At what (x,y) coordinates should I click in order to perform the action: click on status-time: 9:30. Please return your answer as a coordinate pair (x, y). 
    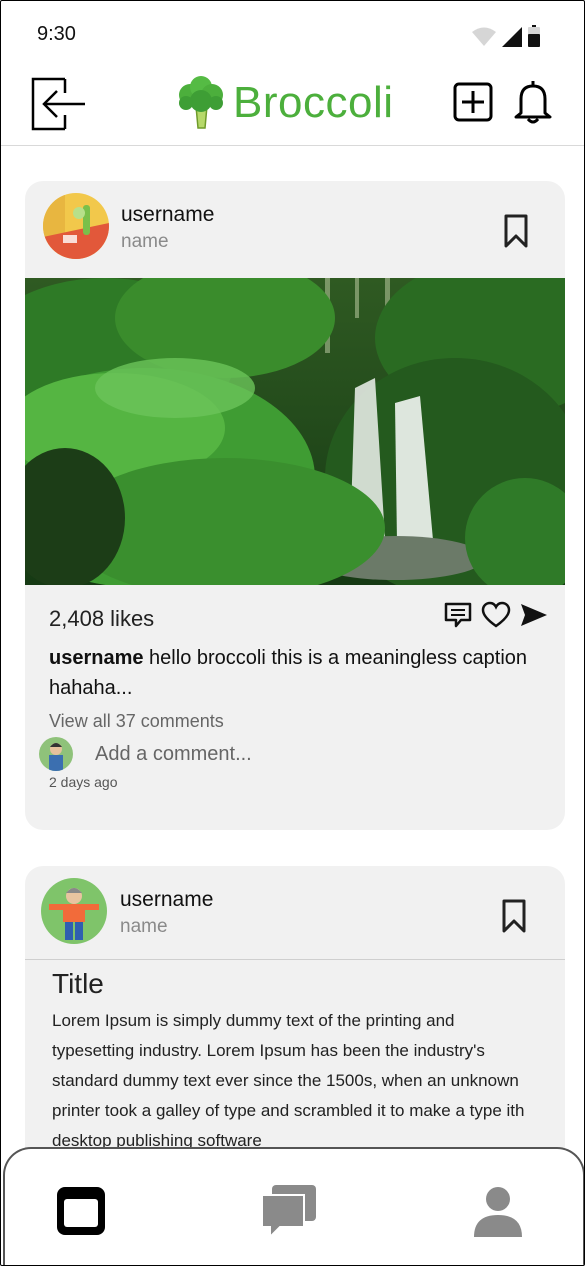
    Looking at the image, I should click on (56, 34).